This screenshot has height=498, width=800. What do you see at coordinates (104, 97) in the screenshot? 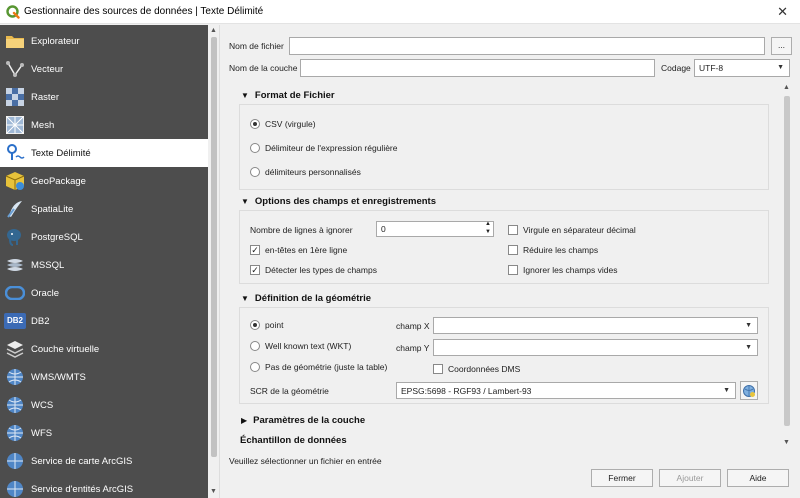
I see `sidebar-item-raster: Raster` at bounding box center [104, 97].